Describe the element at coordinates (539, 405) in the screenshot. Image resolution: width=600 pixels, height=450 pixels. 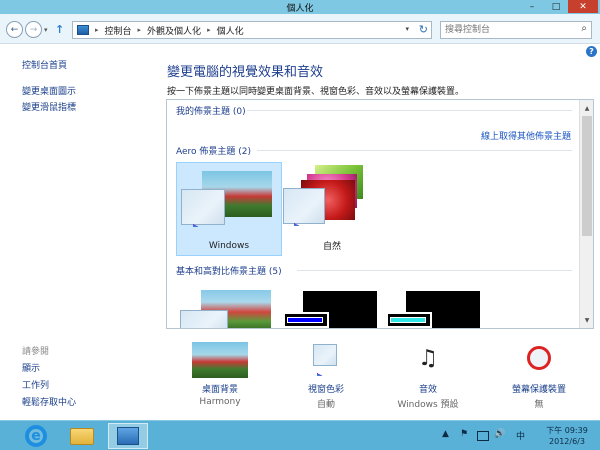
I see `option-value: 無` at that location.